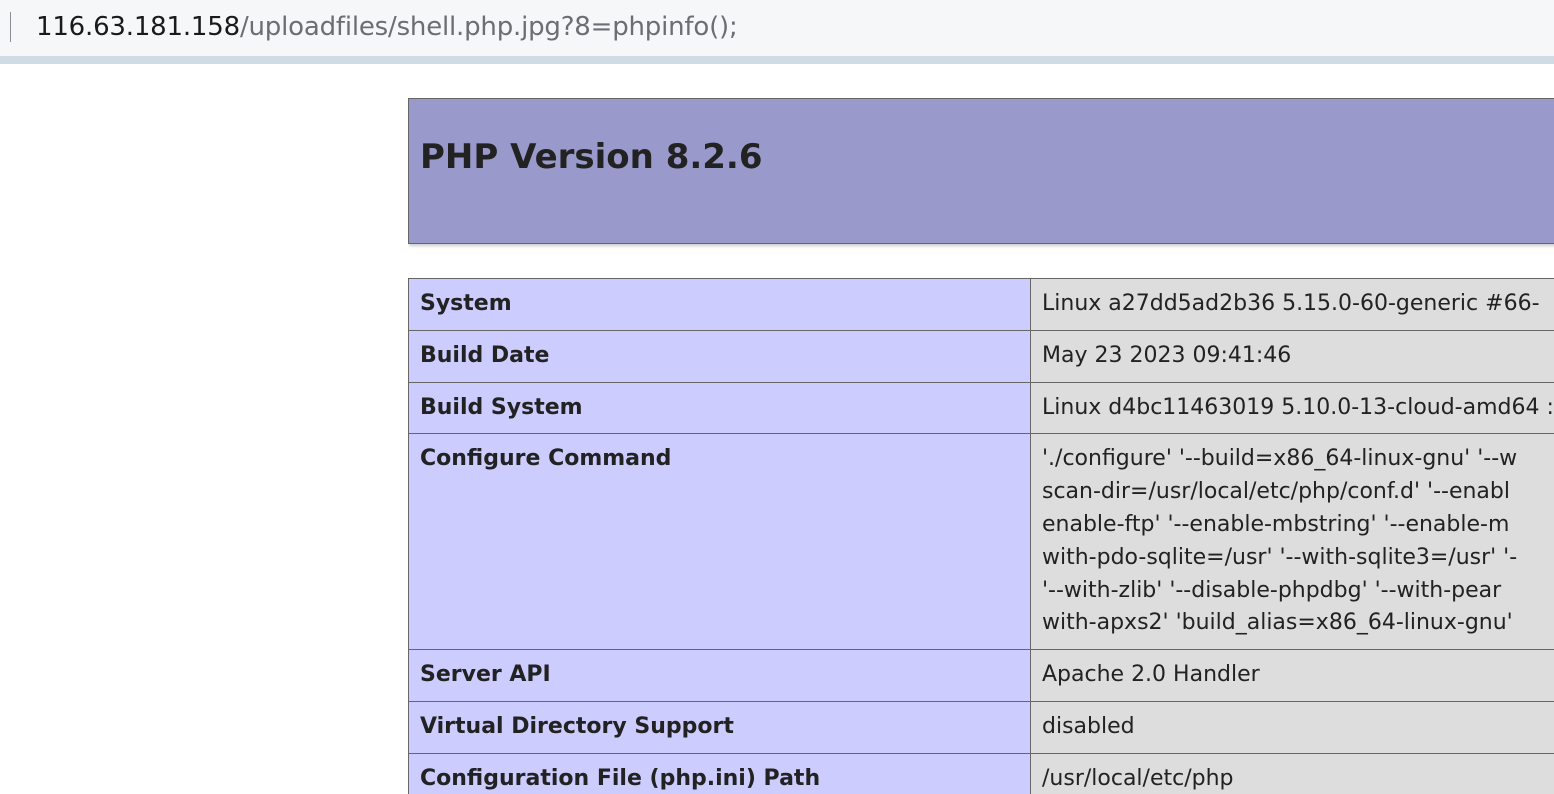 The image size is (1554, 794). What do you see at coordinates (719, 408) in the screenshot?
I see `row-key: Build System` at bounding box center [719, 408].